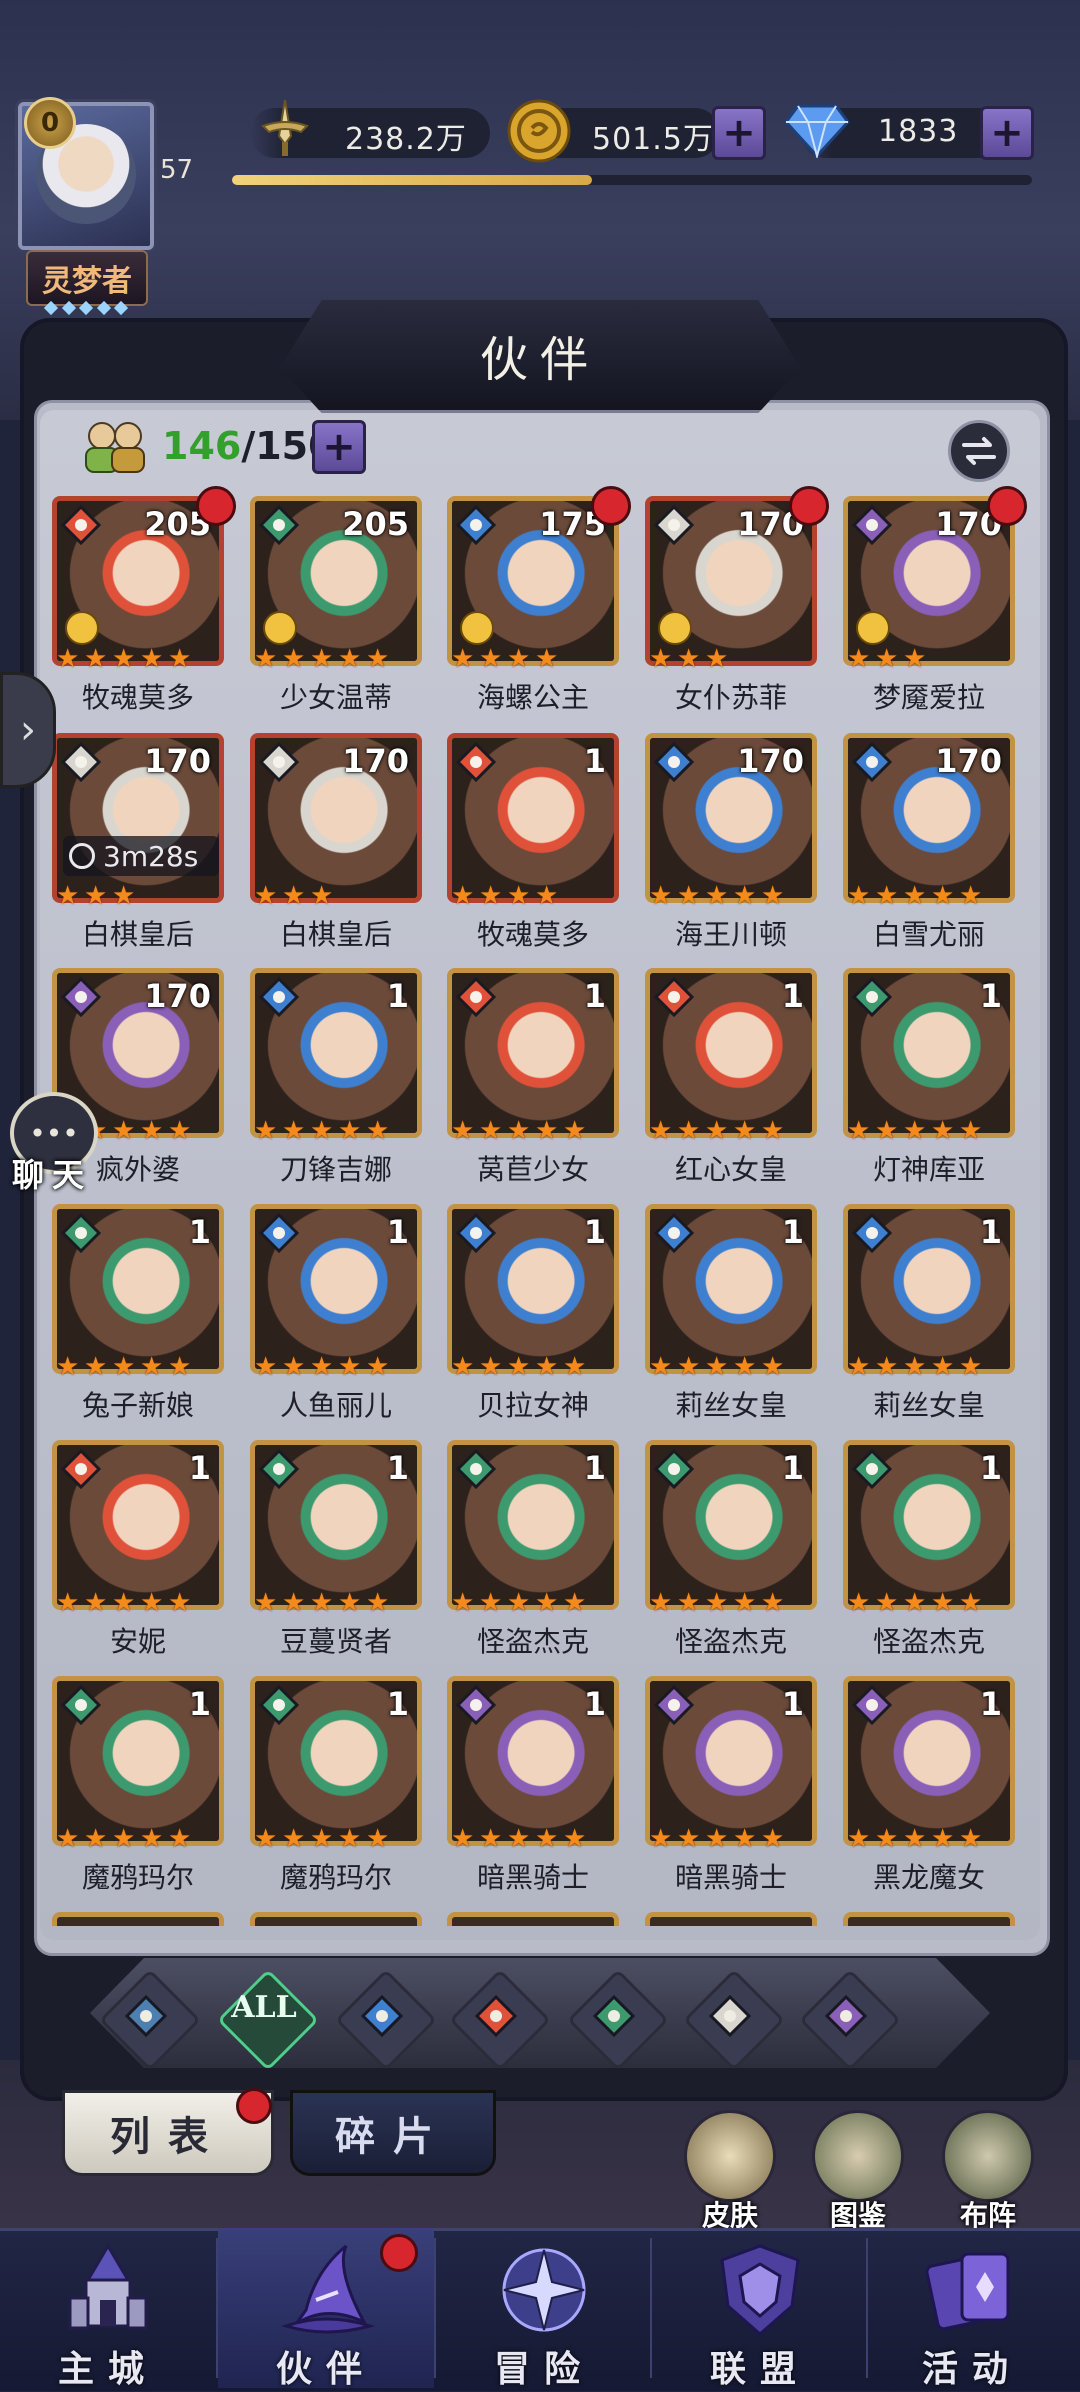 This screenshot has height=2392, width=1080. What do you see at coordinates (393, 2133) in the screenshot?
I see `tab-fragments: 碎片` at bounding box center [393, 2133].